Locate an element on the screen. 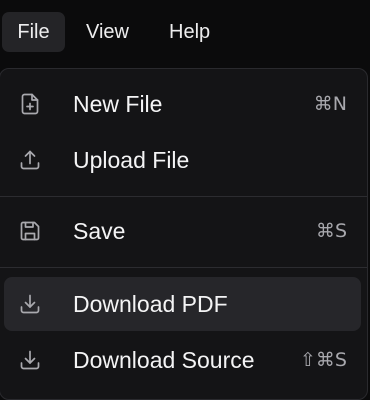  menu-file: File is located at coordinates (33, 32).